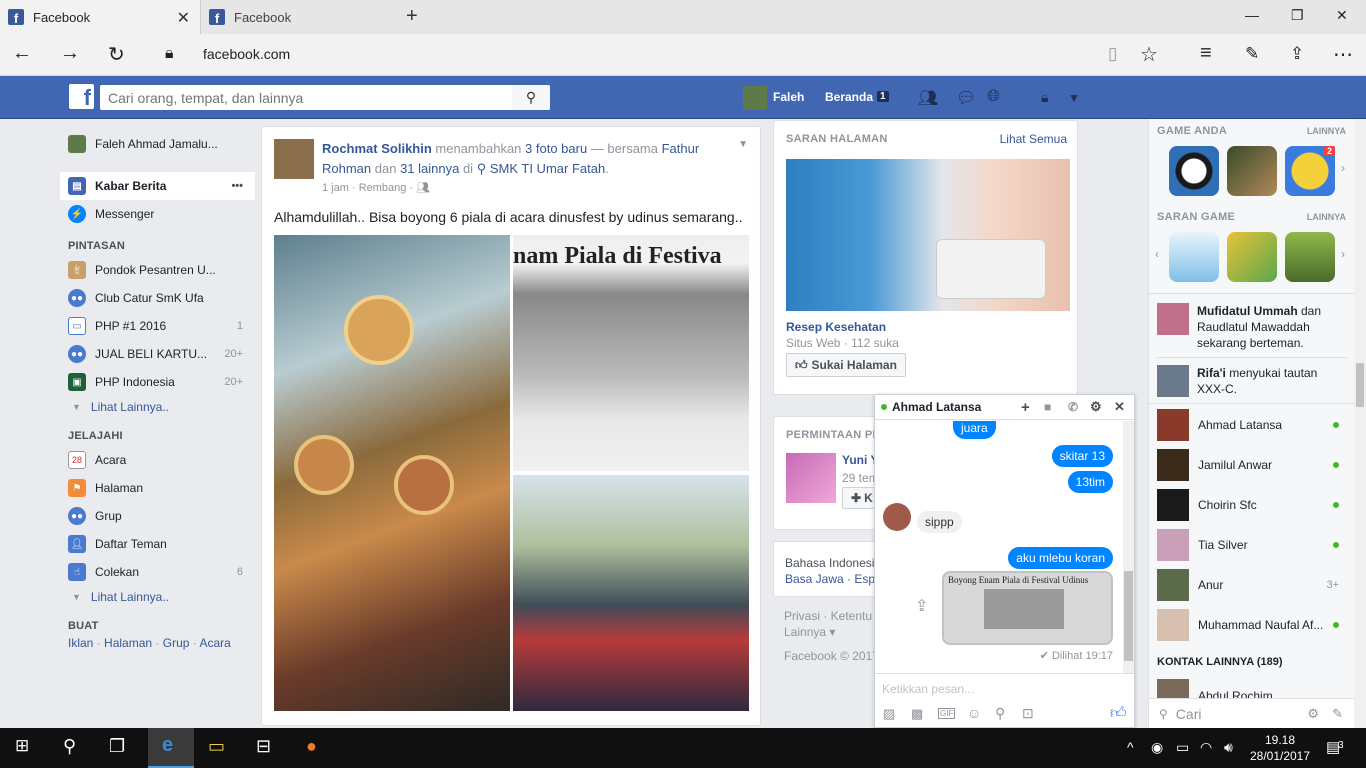  Describe the element at coordinates (1112, 54) in the screenshot. I see `reading-view-icon: ▯` at that location.